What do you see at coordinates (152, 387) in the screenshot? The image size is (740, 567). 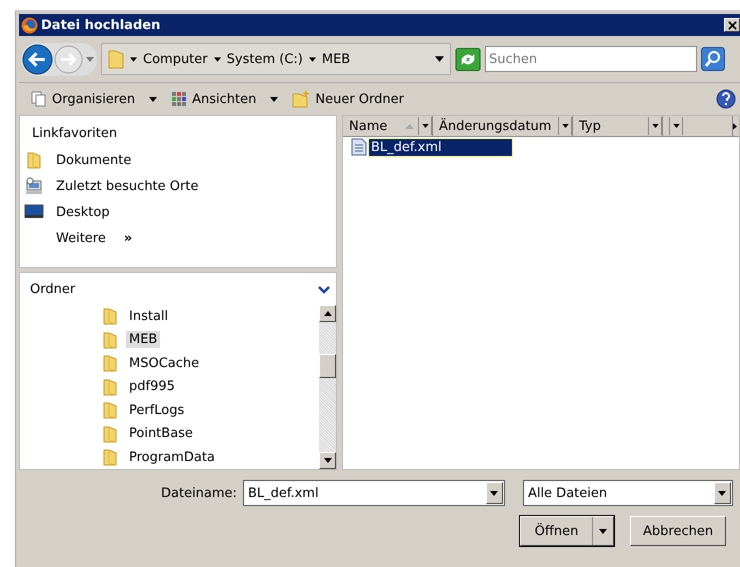 I see `tree-item: pdf995` at bounding box center [152, 387].